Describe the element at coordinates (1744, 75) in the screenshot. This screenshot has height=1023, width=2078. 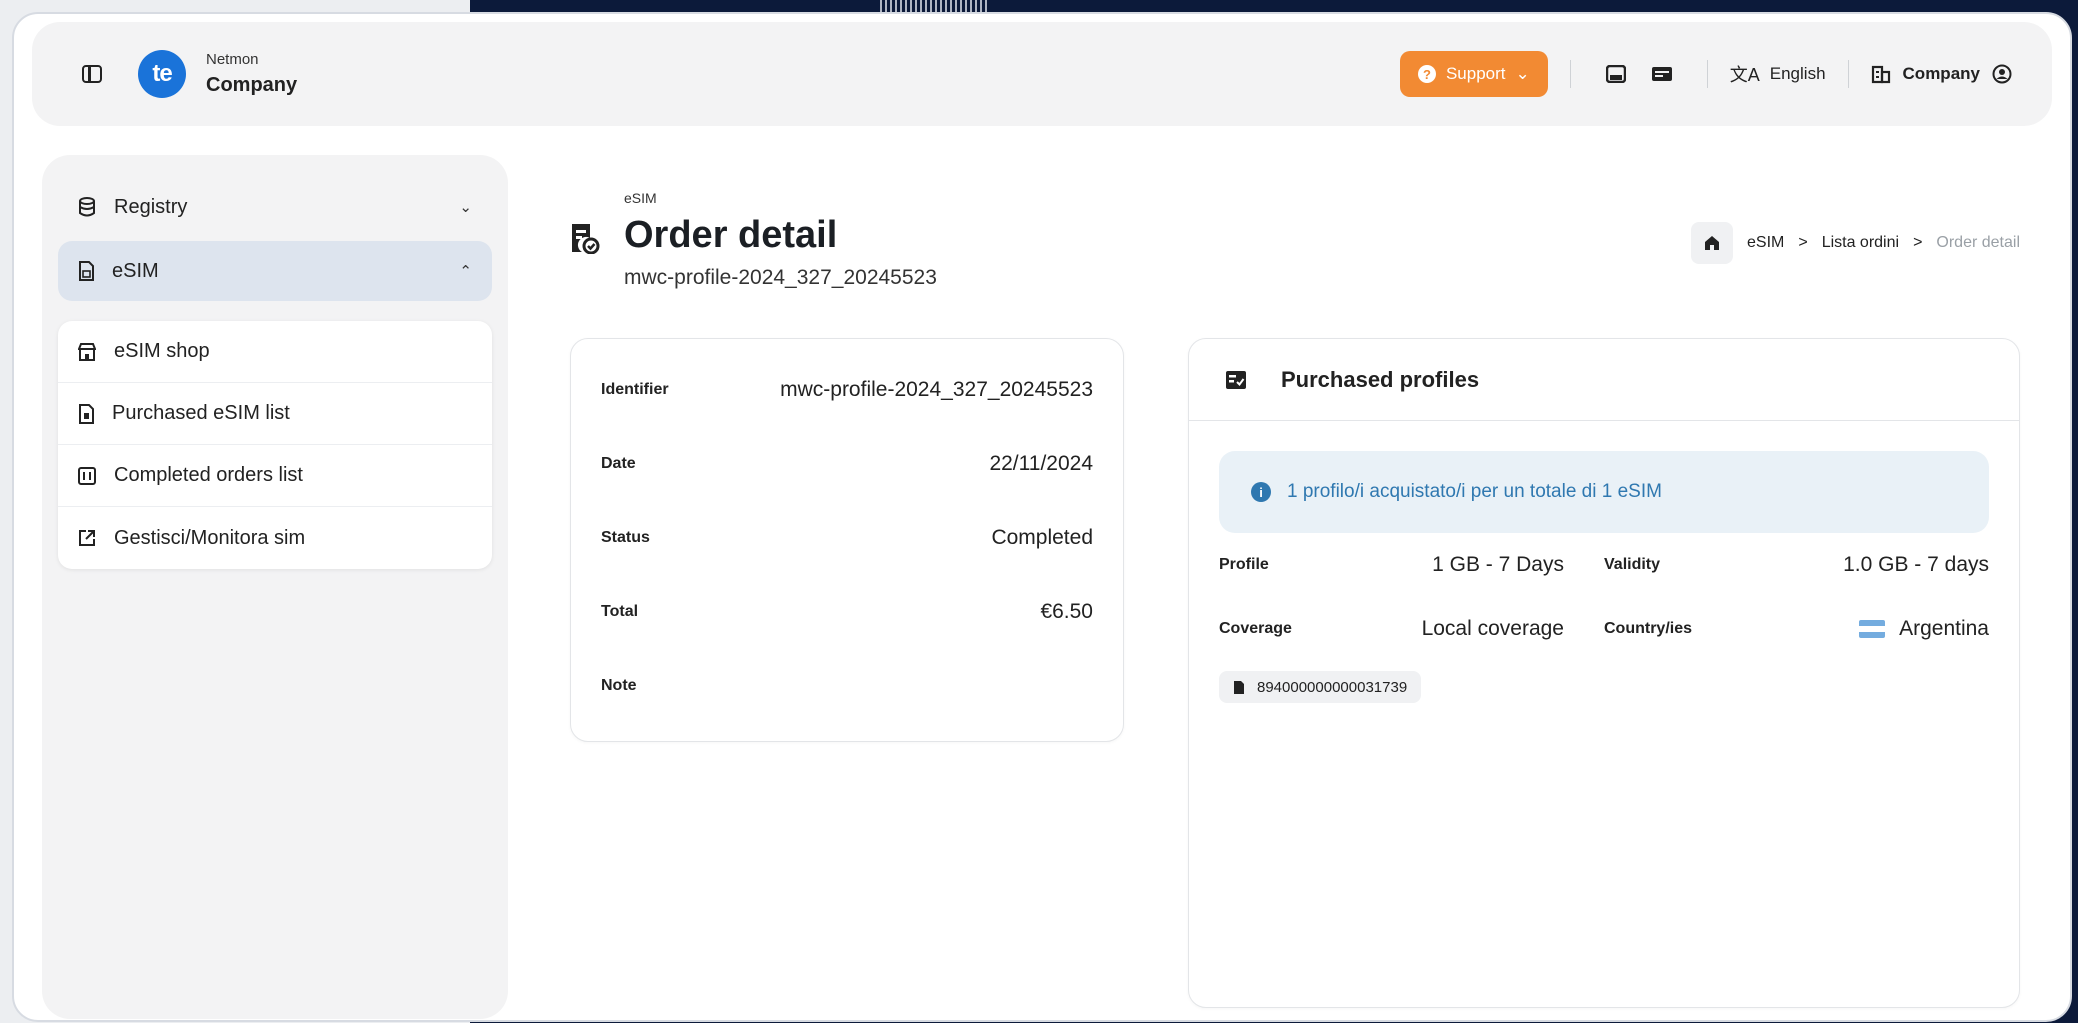
I see `translate-icon: 文A` at that location.